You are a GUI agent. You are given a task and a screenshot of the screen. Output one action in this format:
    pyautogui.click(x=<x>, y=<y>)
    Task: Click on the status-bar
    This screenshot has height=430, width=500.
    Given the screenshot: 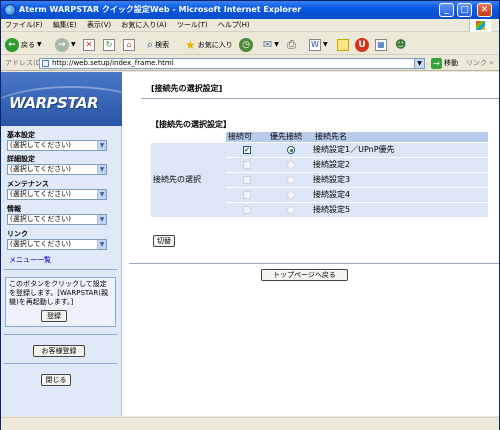 What is the action you would take?
    pyautogui.click(x=250, y=423)
    